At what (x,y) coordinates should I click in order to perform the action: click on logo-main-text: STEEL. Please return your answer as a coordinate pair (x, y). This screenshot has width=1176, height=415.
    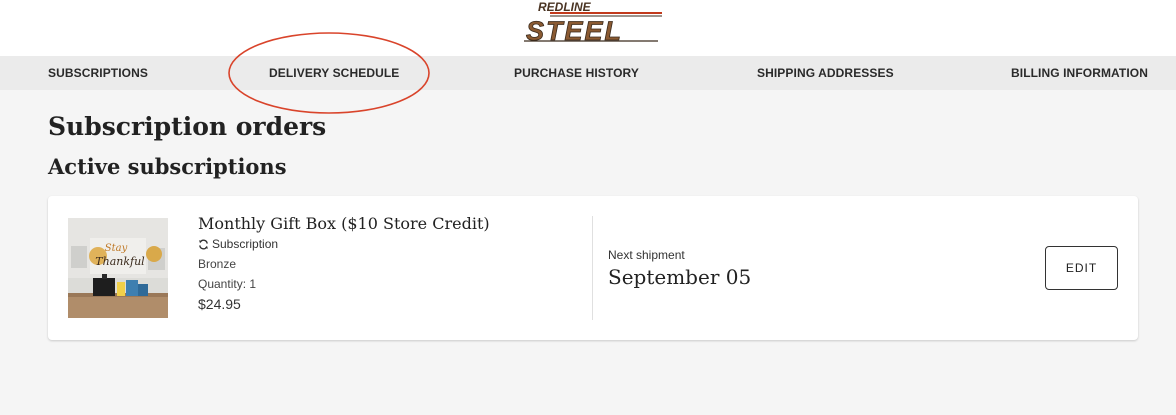
    Looking at the image, I should click on (574, 30).